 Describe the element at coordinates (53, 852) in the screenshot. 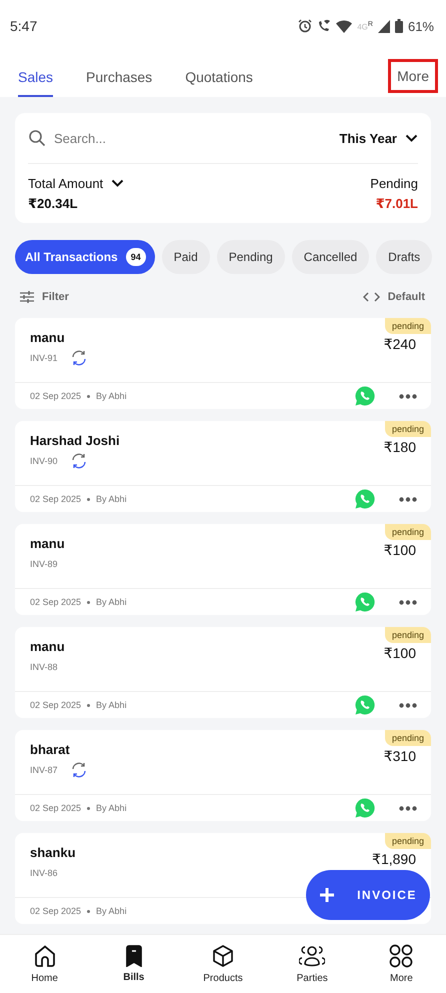

I see `customer-name: shanku` at that location.